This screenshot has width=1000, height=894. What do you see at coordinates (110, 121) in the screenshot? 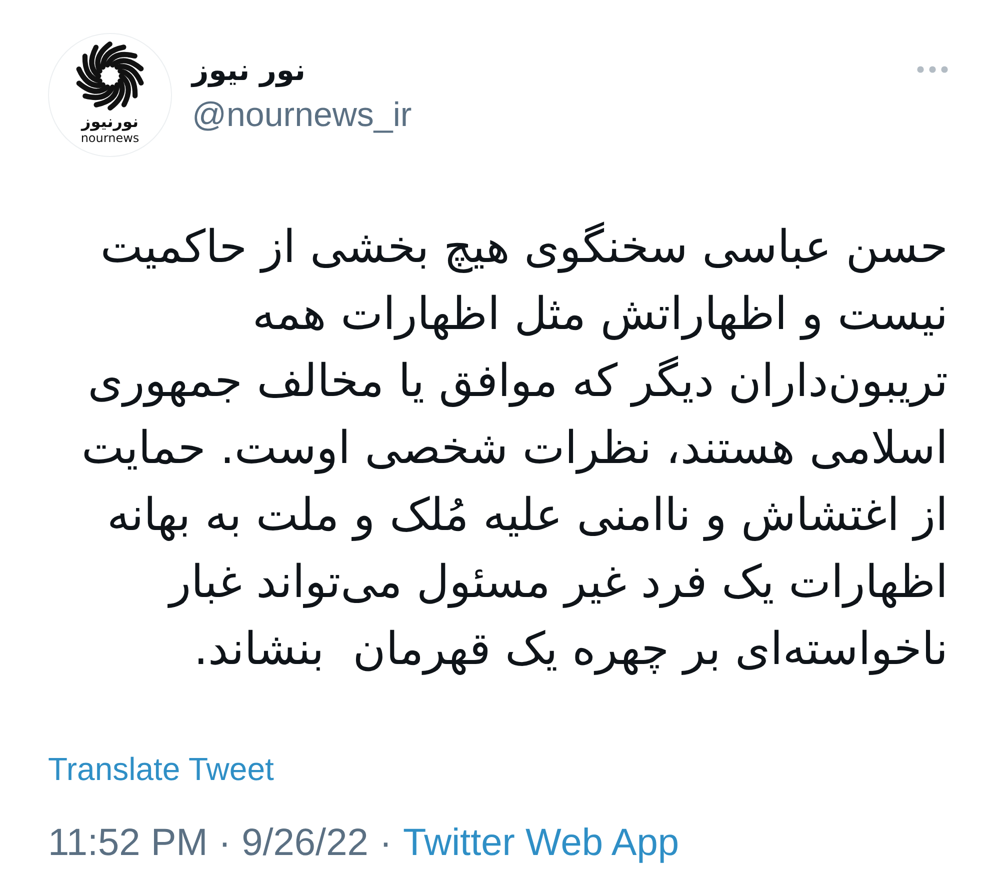
I see `logo-wordmark: نورنیوز` at bounding box center [110, 121].